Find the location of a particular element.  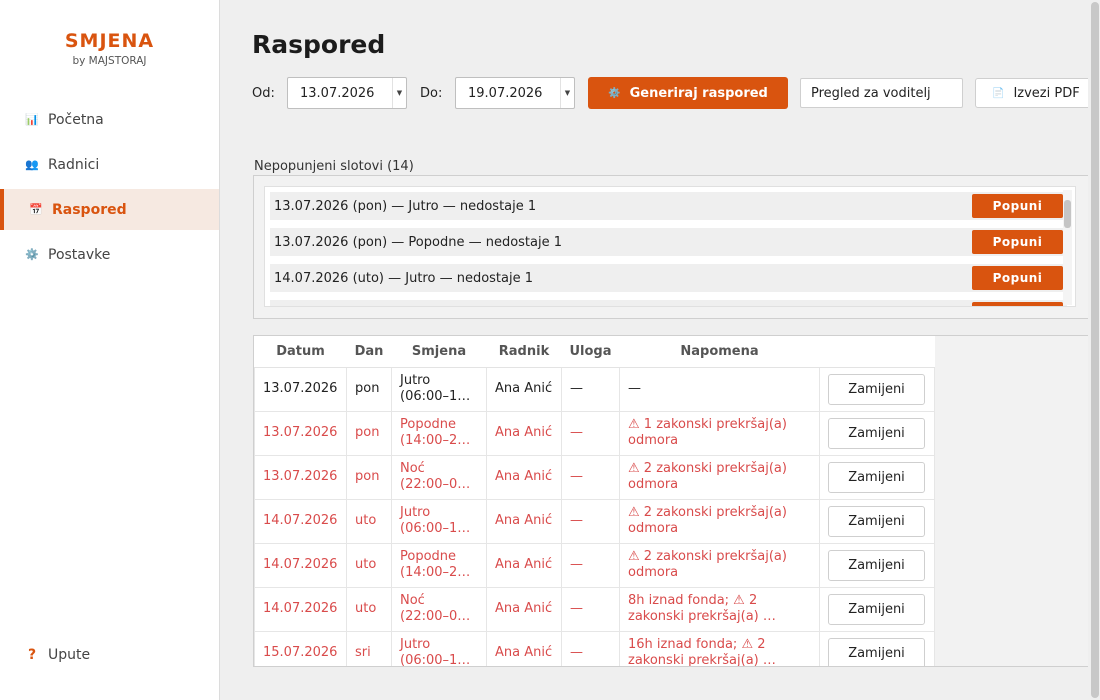

sidebar-item-upute: ? Upute is located at coordinates (109, 654).